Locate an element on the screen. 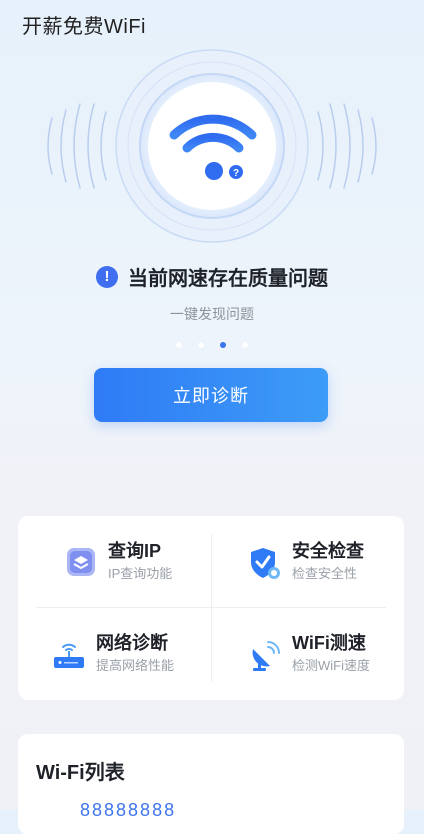 This screenshot has width=424, height=834. status-alert: ! 当前网速存在质量问题 is located at coordinates (212, 276).